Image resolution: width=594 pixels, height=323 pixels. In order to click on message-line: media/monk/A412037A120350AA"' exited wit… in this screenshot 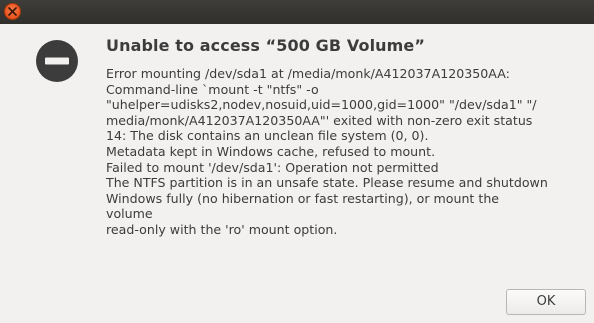, I will do `click(319, 120)`.